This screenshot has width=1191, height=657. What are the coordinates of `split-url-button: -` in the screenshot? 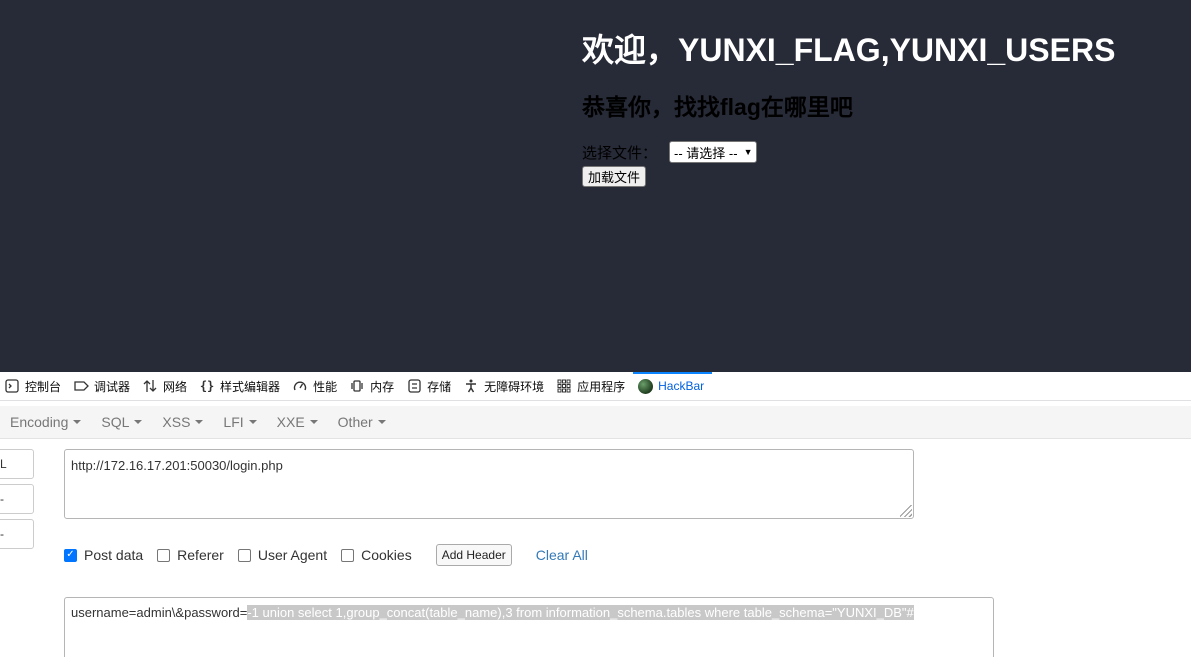 It's located at (17, 499).